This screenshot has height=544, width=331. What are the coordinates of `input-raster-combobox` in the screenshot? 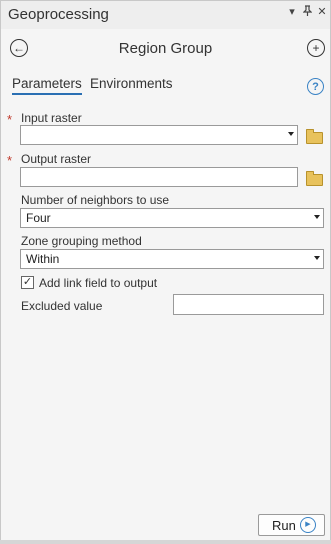 It's located at (159, 135).